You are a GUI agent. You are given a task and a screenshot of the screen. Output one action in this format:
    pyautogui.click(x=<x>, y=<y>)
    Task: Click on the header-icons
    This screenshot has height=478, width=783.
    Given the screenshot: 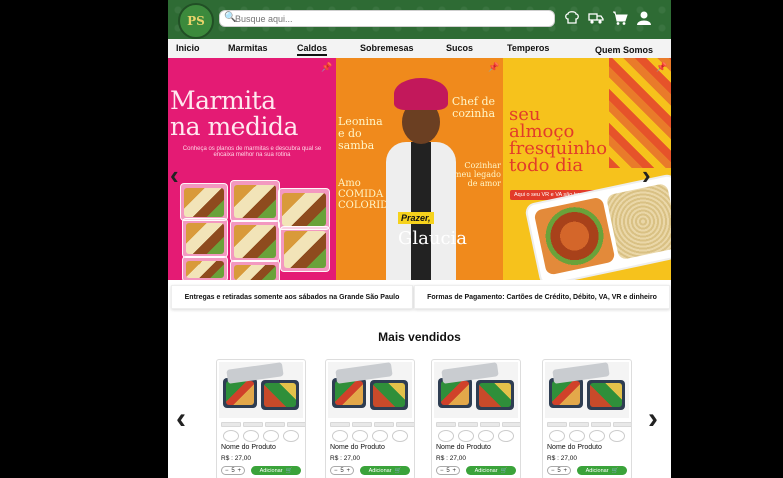 What is the action you would take?
    pyautogui.click(x=608, y=18)
    